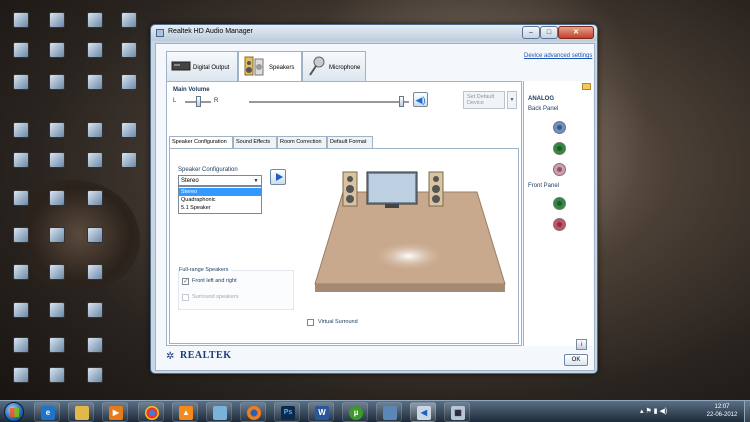  Describe the element at coordinates (185, 412) in the screenshot. I see `taskbar-vlc: ▲` at that location.